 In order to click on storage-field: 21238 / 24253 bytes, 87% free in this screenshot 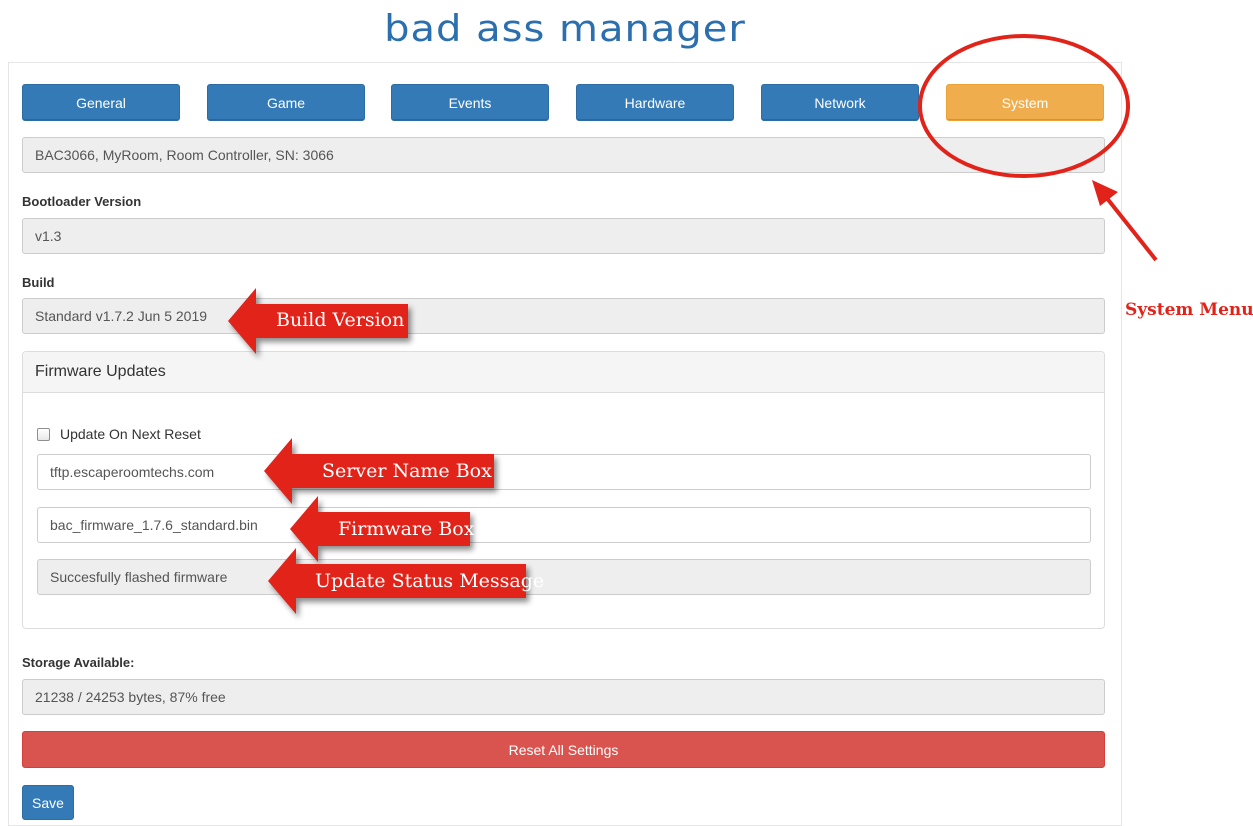, I will do `click(563, 697)`.